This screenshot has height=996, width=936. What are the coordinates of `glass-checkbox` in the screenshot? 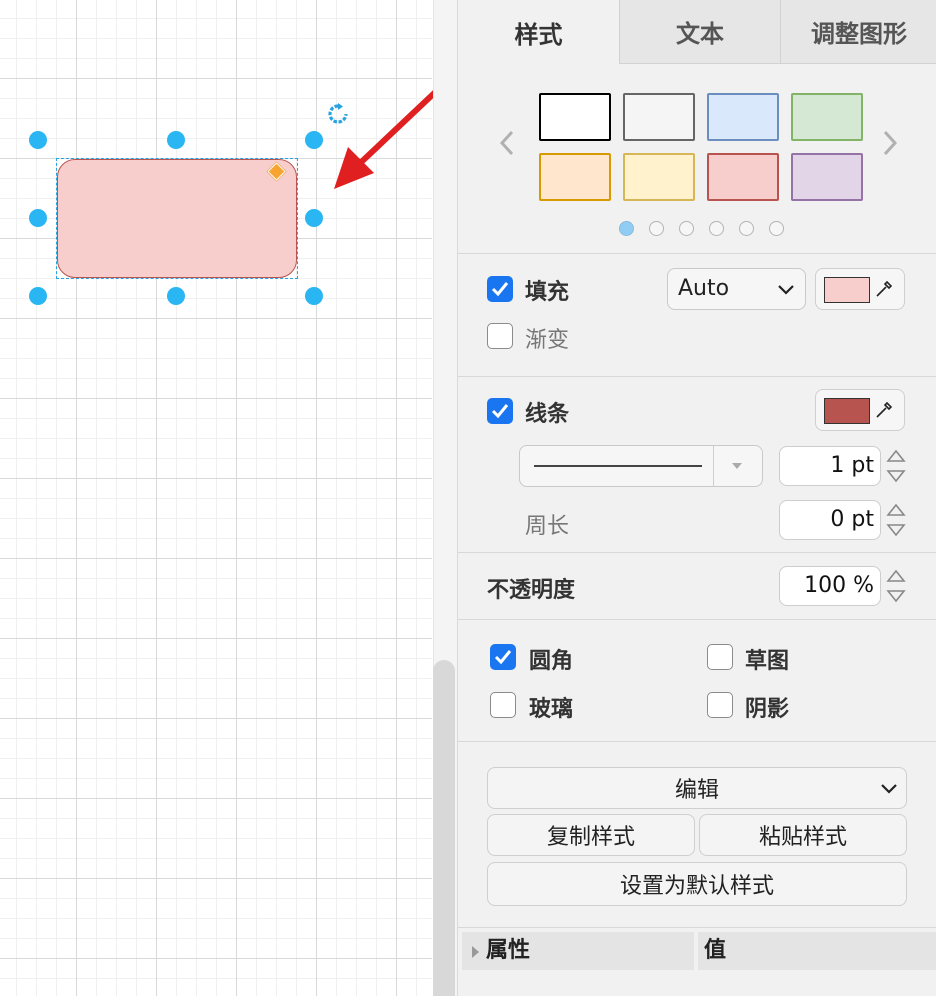 It's located at (503, 705).